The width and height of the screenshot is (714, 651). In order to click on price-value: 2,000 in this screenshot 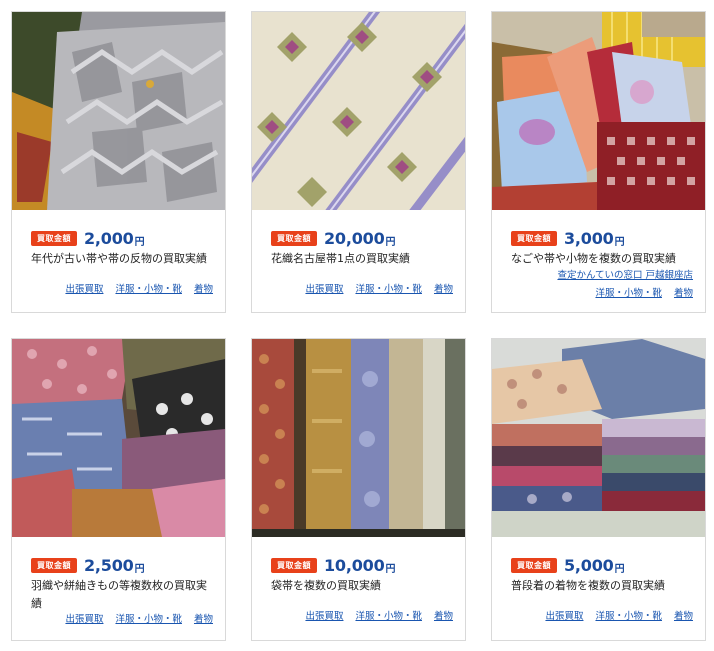, I will do `click(109, 238)`.